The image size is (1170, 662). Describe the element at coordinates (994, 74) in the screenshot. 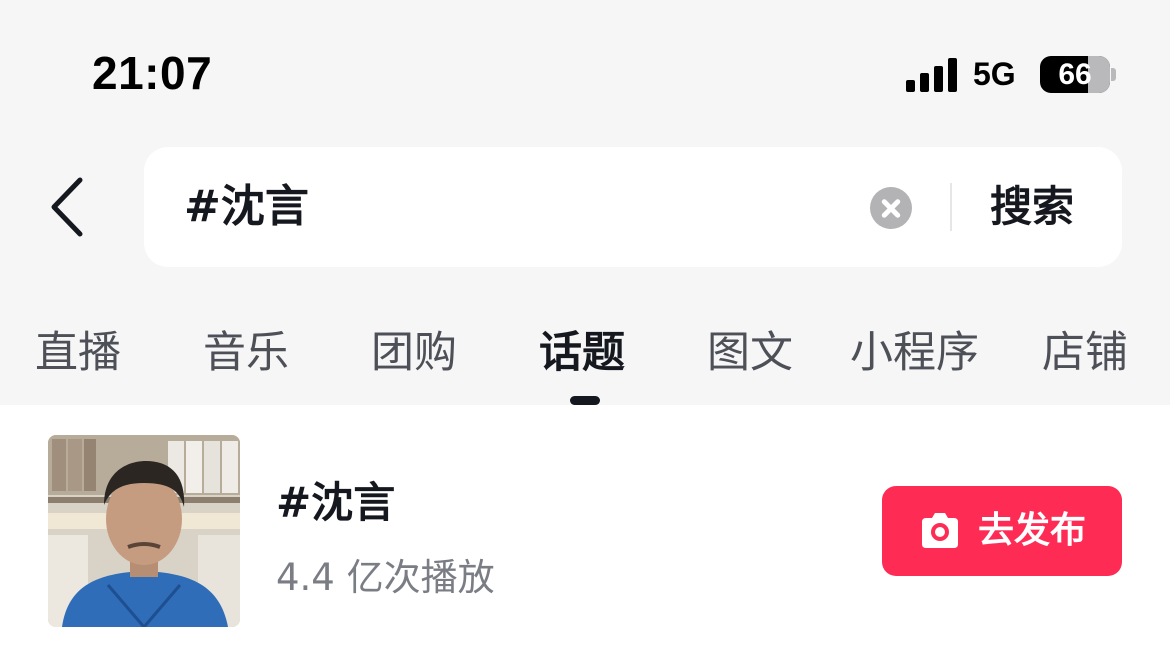

I see `network-type: 5G` at that location.